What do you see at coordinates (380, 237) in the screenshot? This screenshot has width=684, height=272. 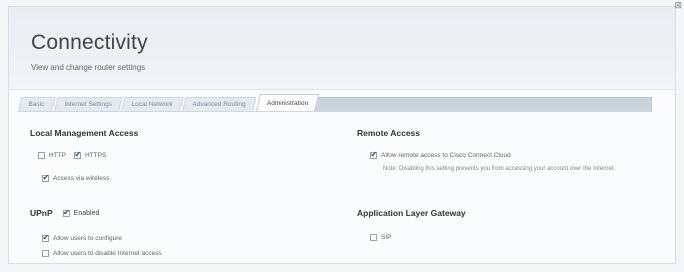 I see `sip-option: SIP` at bounding box center [380, 237].